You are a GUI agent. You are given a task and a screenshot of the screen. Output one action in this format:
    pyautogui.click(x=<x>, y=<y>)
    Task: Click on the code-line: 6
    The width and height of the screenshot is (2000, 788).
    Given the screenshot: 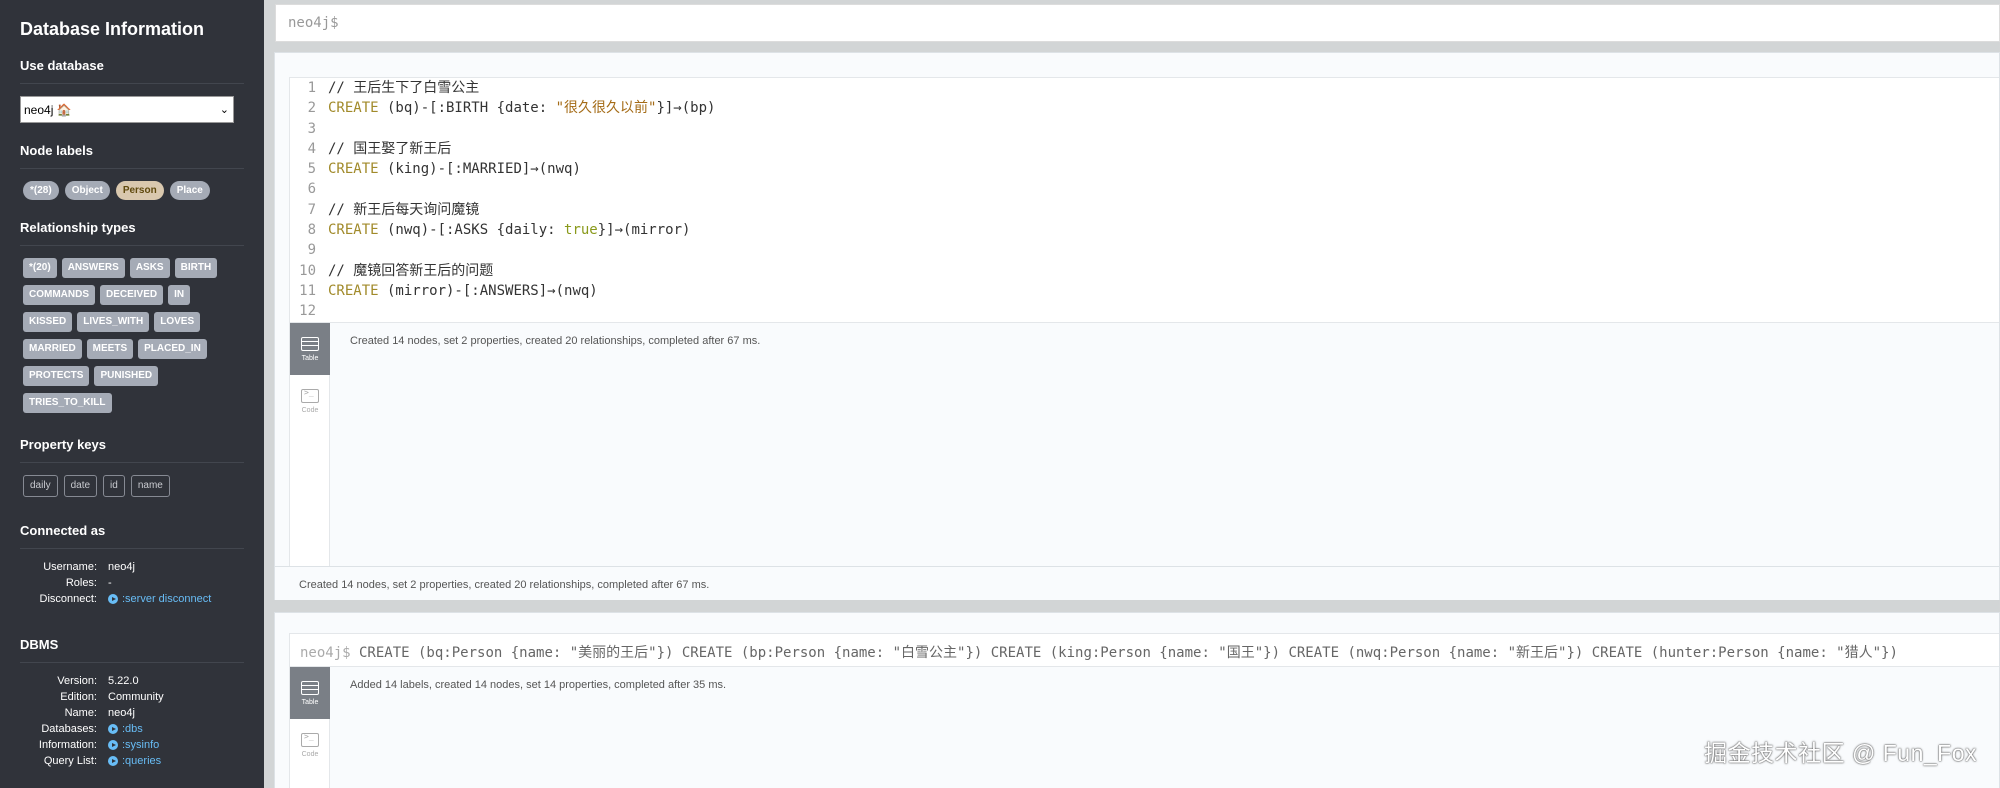 What is the action you would take?
    pyautogui.click(x=1144, y=189)
    